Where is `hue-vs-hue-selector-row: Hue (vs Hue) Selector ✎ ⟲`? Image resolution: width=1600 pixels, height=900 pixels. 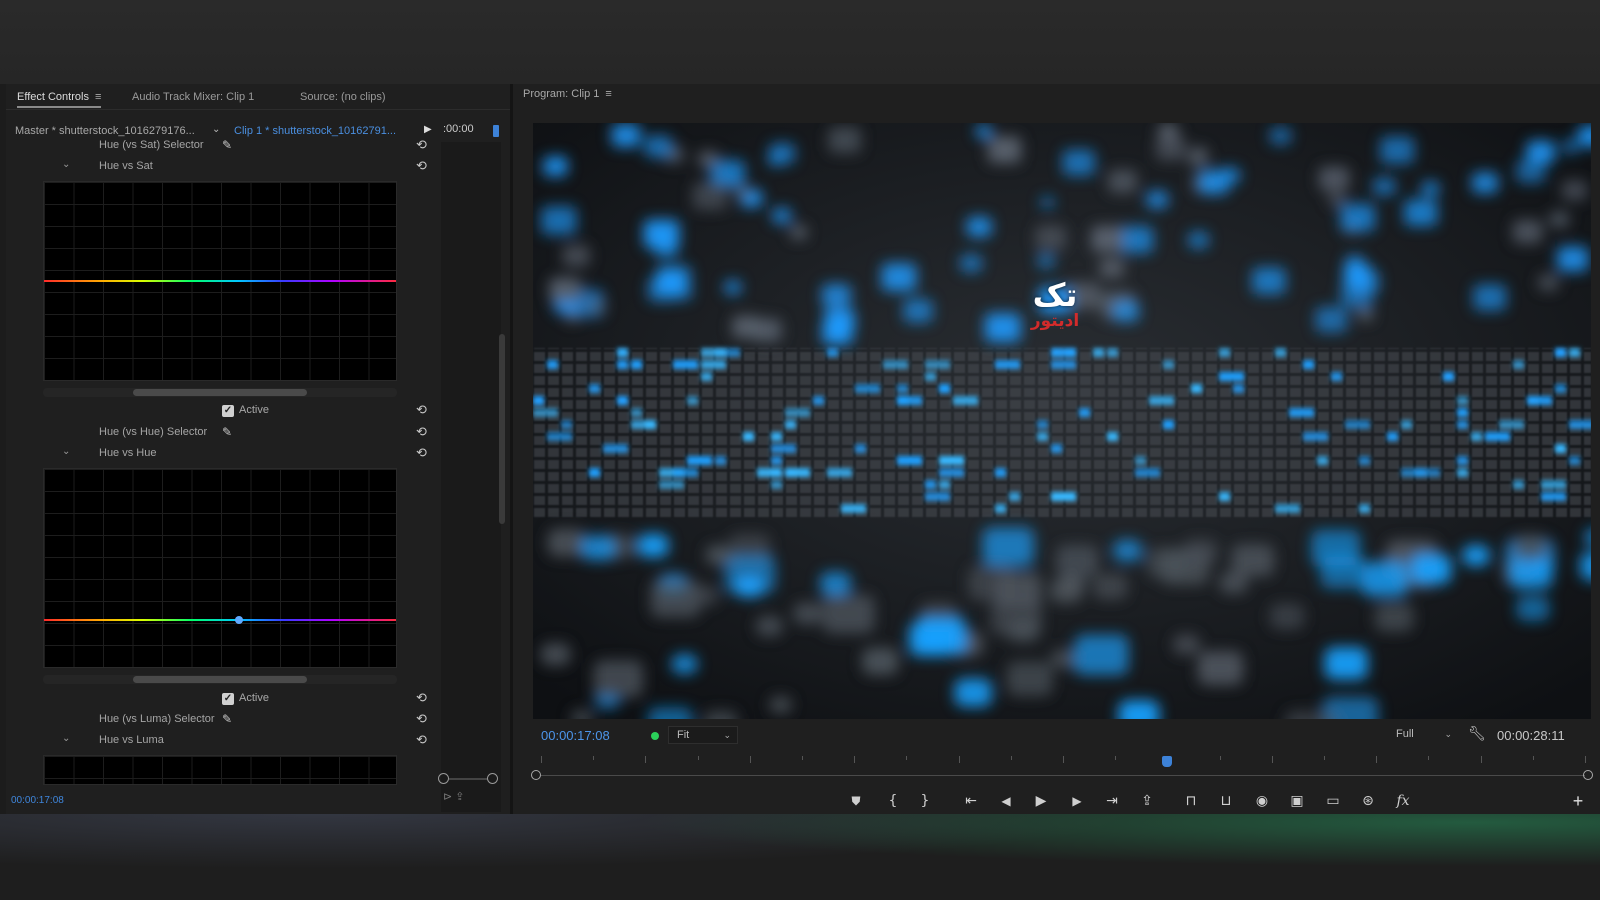 hue-vs-hue-selector-row: Hue (vs Hue) Selector ✎ ⟲ is located at coordinates (221, 433).